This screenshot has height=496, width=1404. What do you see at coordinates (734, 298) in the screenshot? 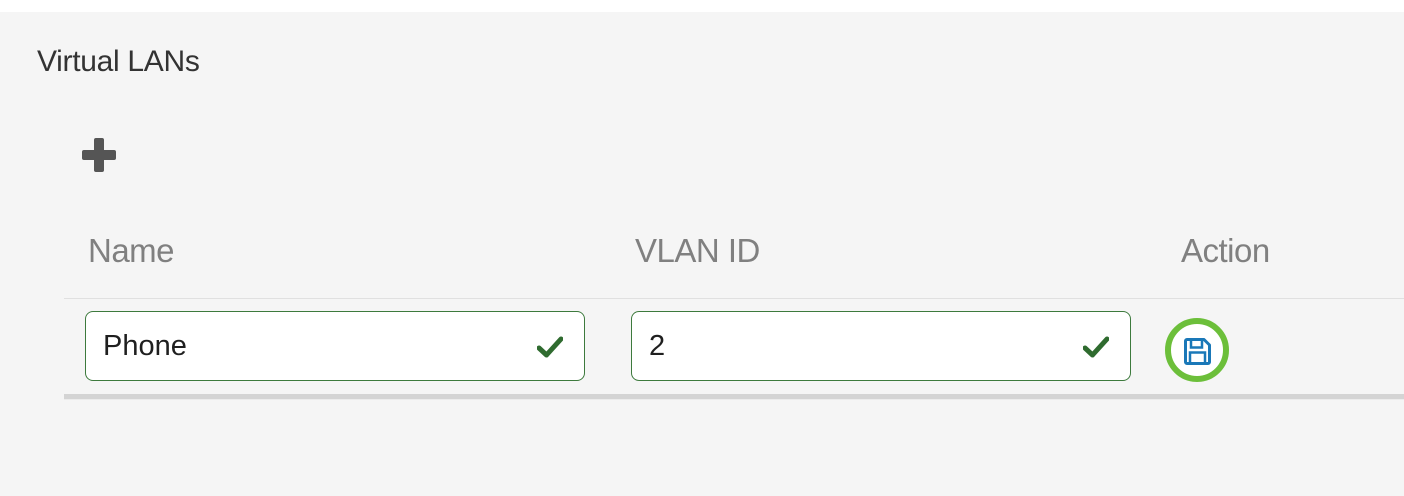
I see `header-divider` at bounding box center [734, 298].